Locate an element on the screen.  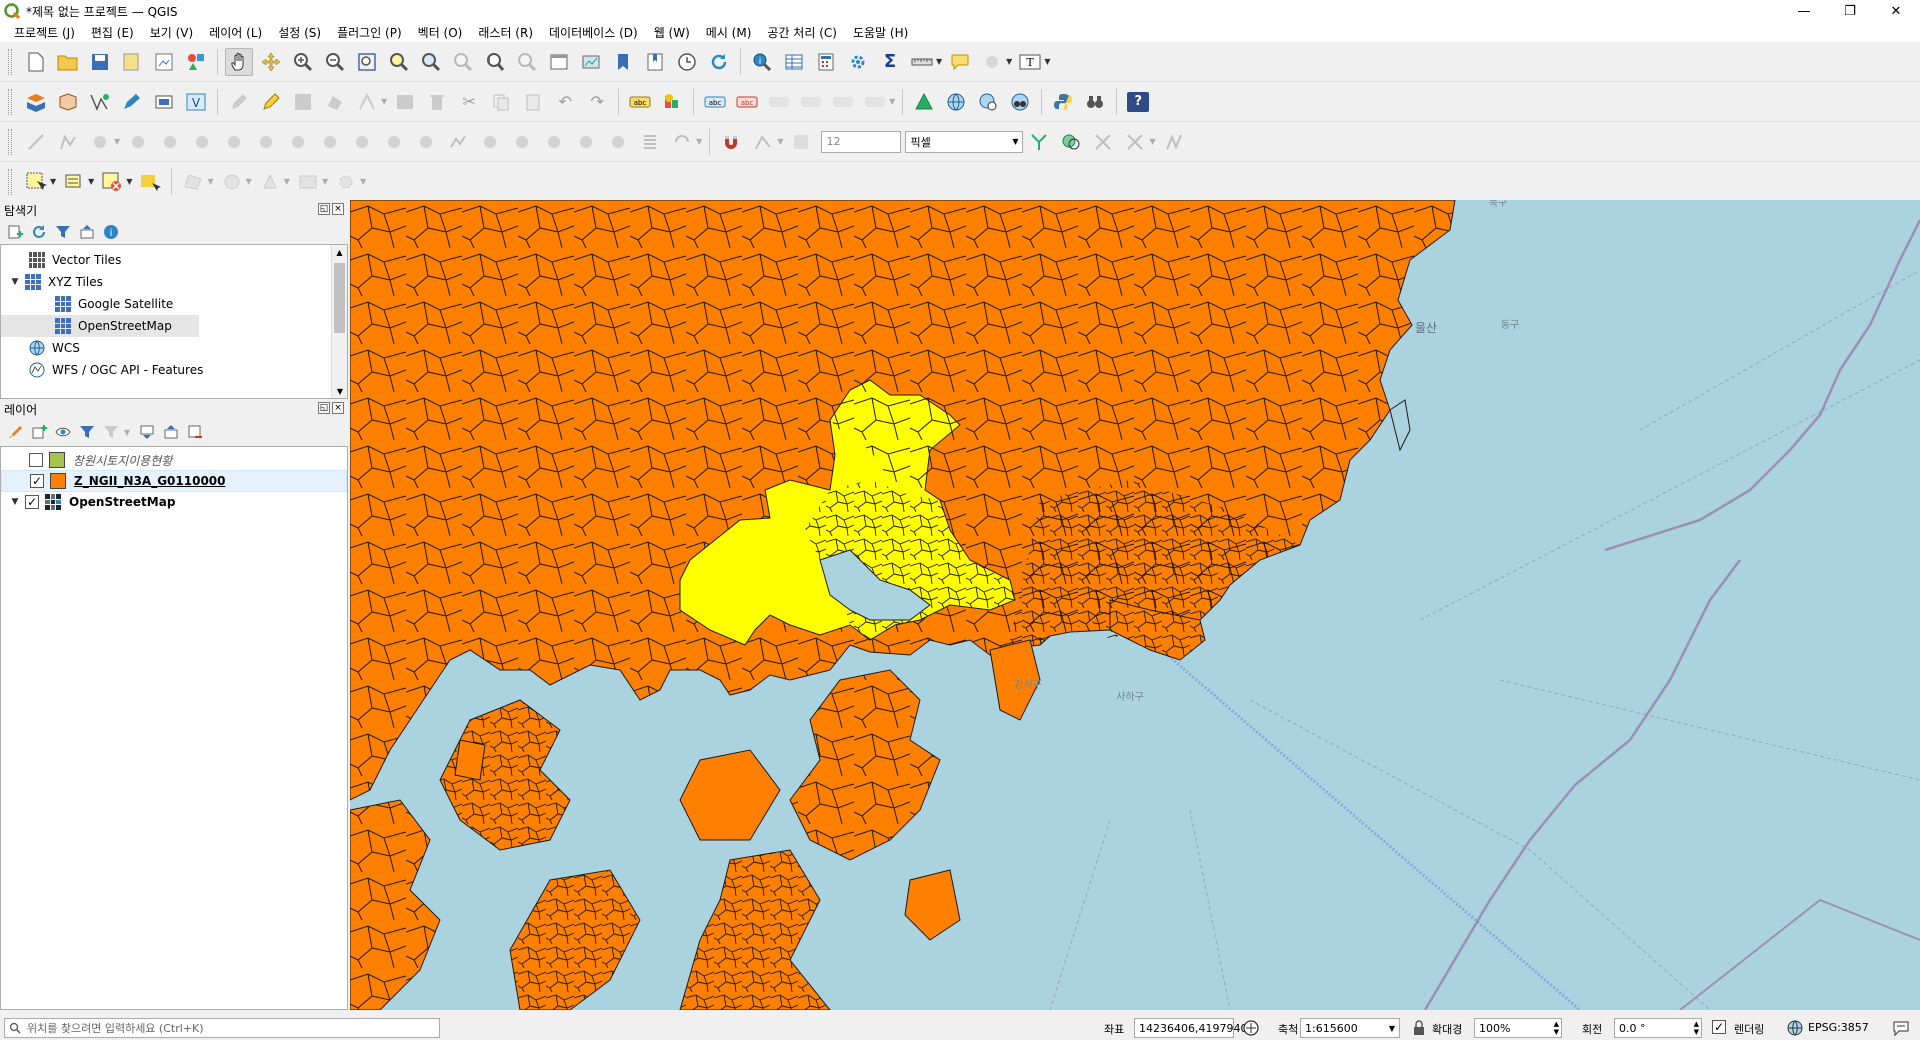
menu-database: 데이터베이스 (D) is located at coordinates (593, 32).